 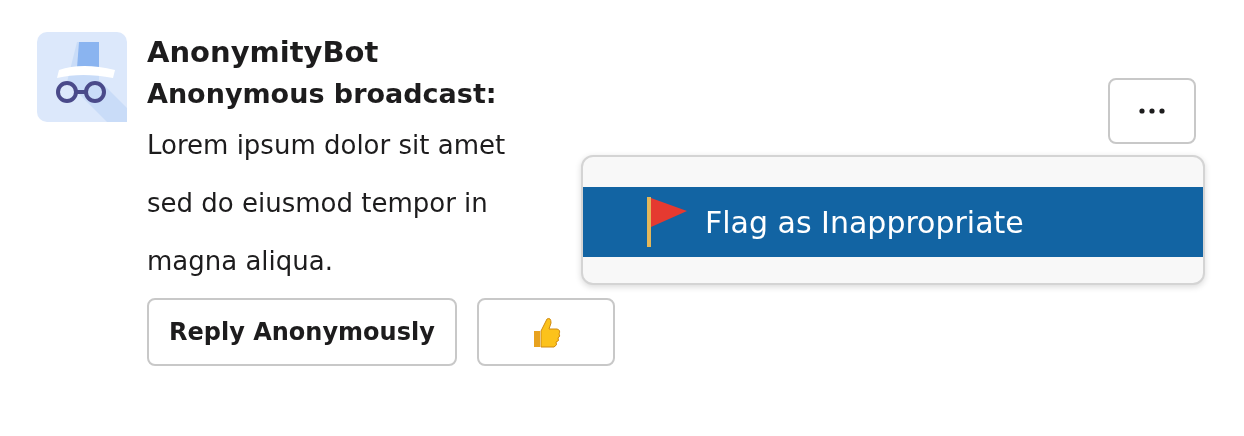 What do you see at coordinates (302, 332) in the screenshot?
I see `reply-button: Reply Anonymously` at bounding box center [302, 332].